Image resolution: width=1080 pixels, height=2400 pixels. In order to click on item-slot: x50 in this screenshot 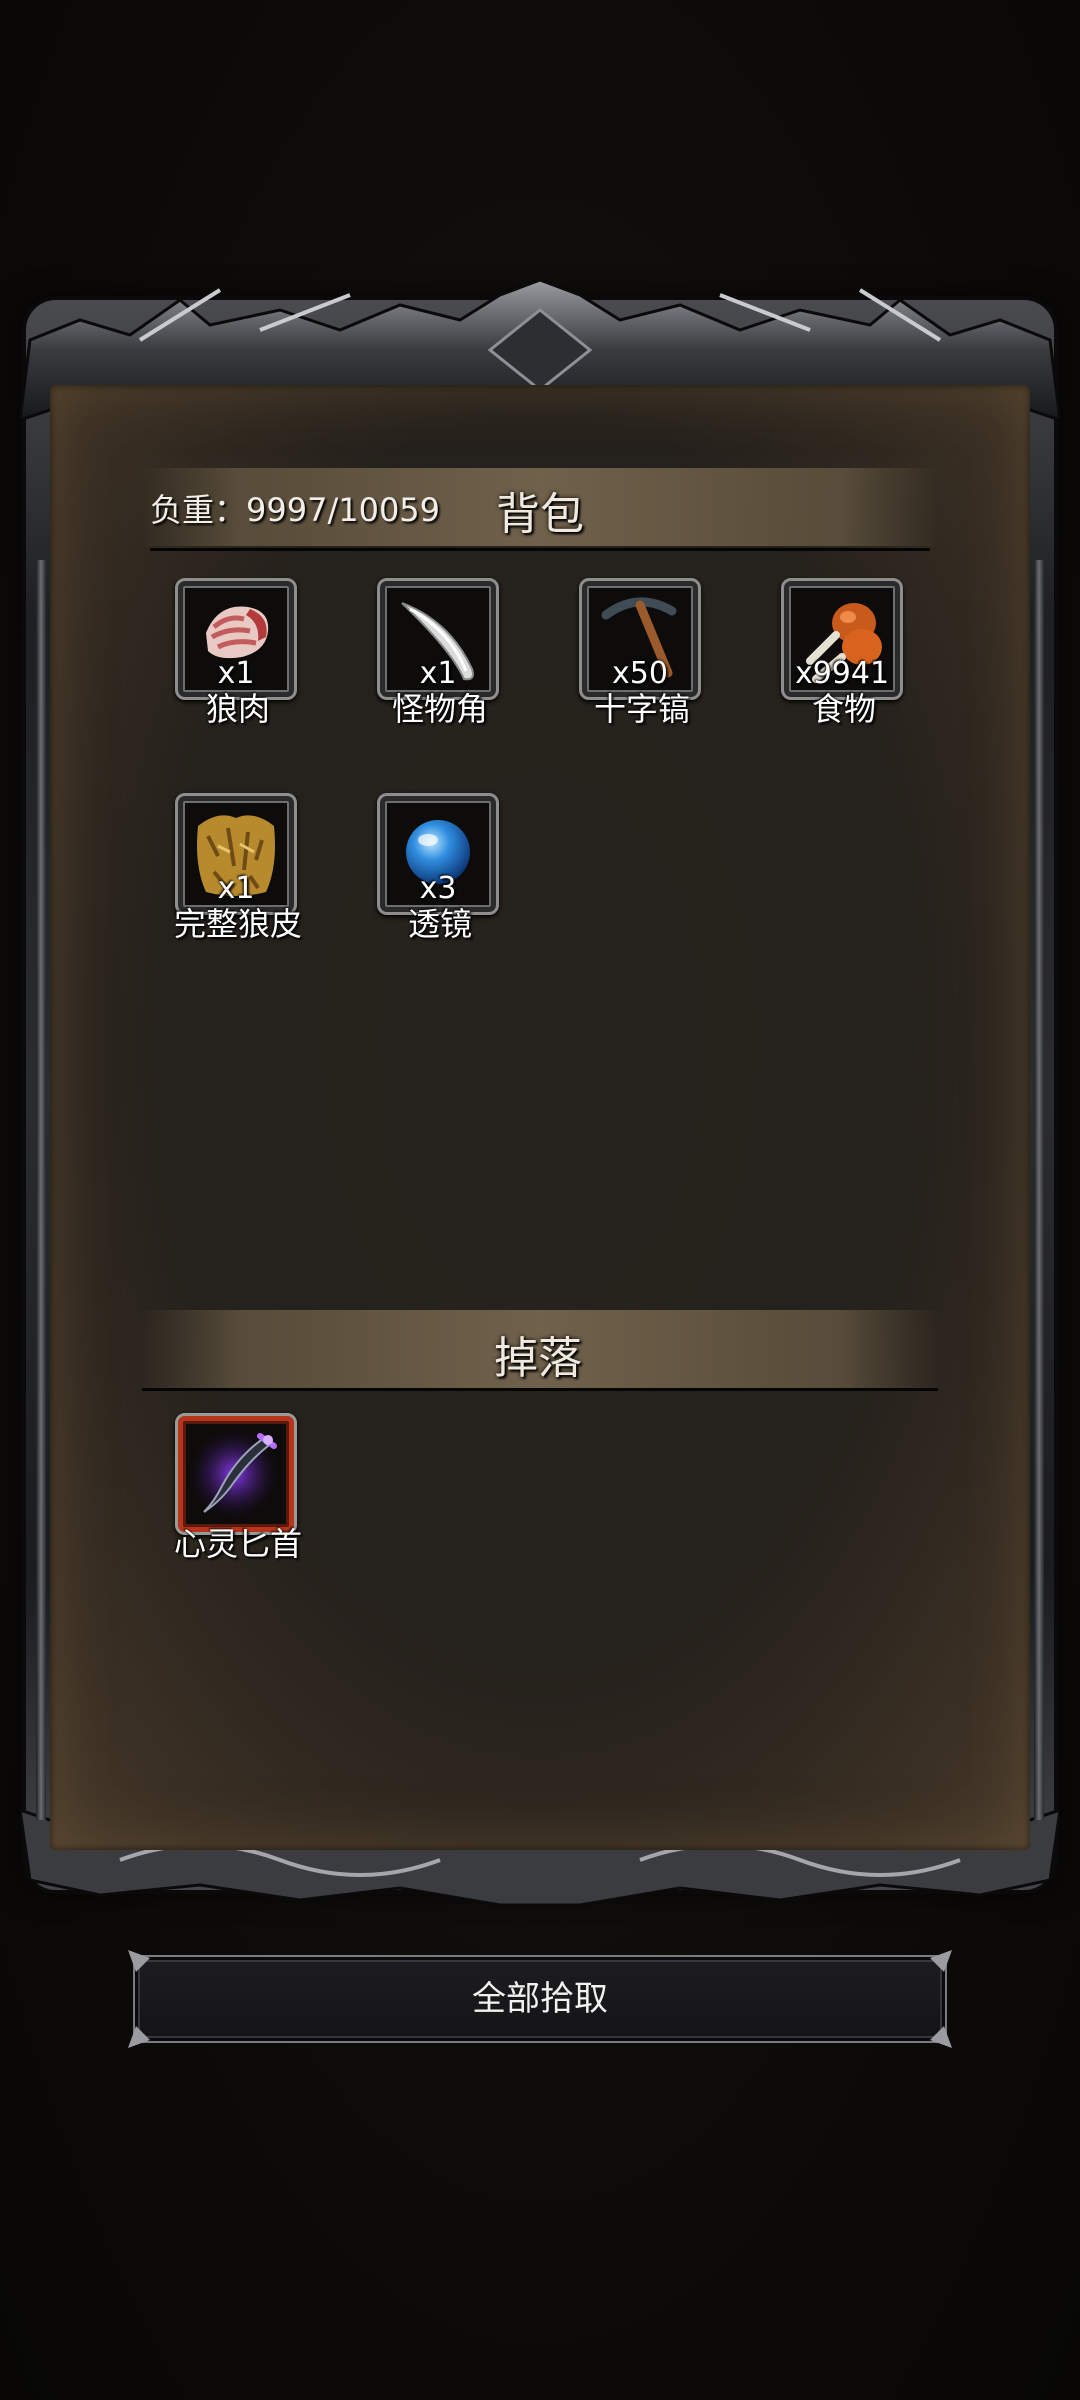, I will do `click(640, 639)`.